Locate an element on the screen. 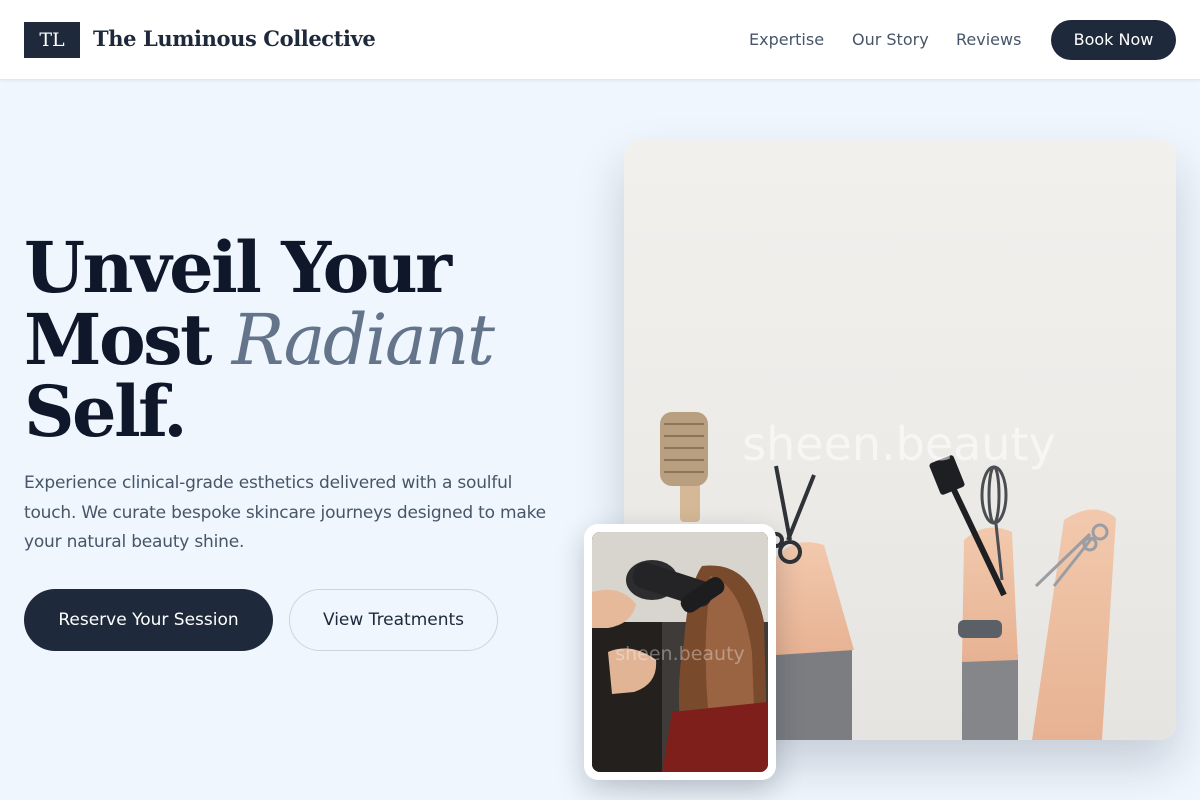 Image resolution: width=1200 pixels, height=800 pixels. inset-watermark: sheen.beauty is located at coordinates (680, 654).